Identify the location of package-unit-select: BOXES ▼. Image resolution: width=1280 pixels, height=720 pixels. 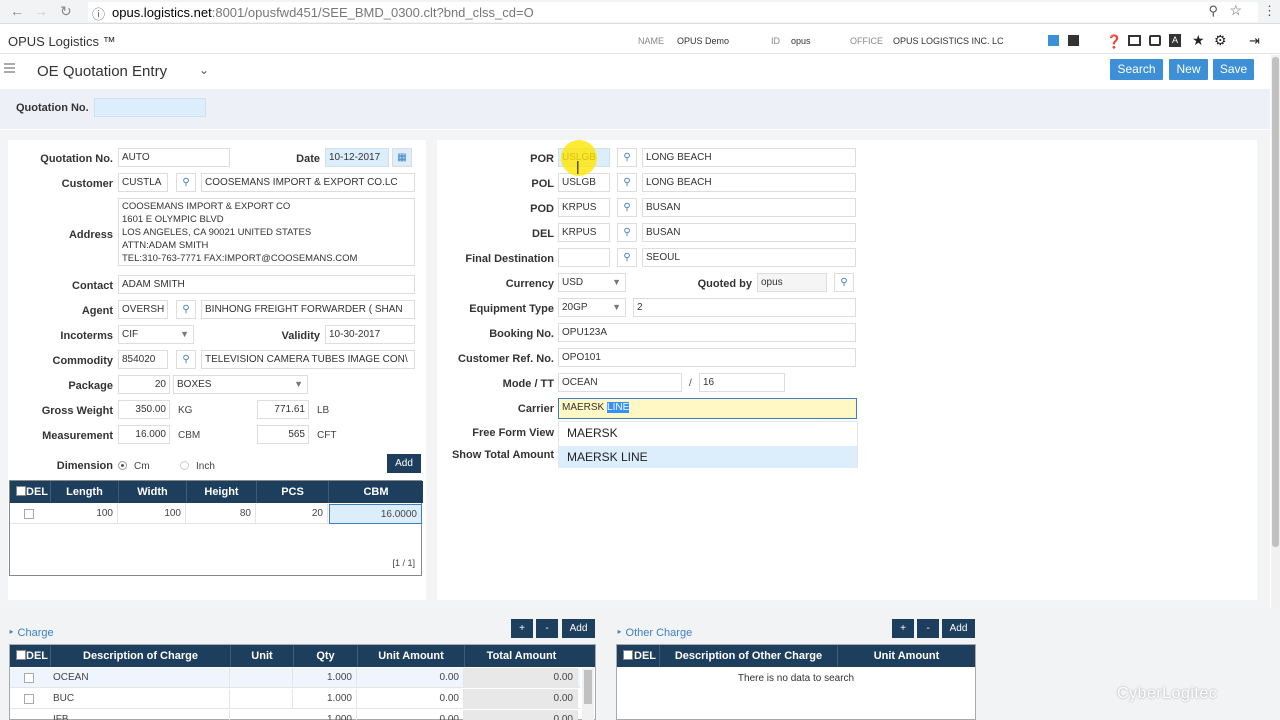
(240, 384).